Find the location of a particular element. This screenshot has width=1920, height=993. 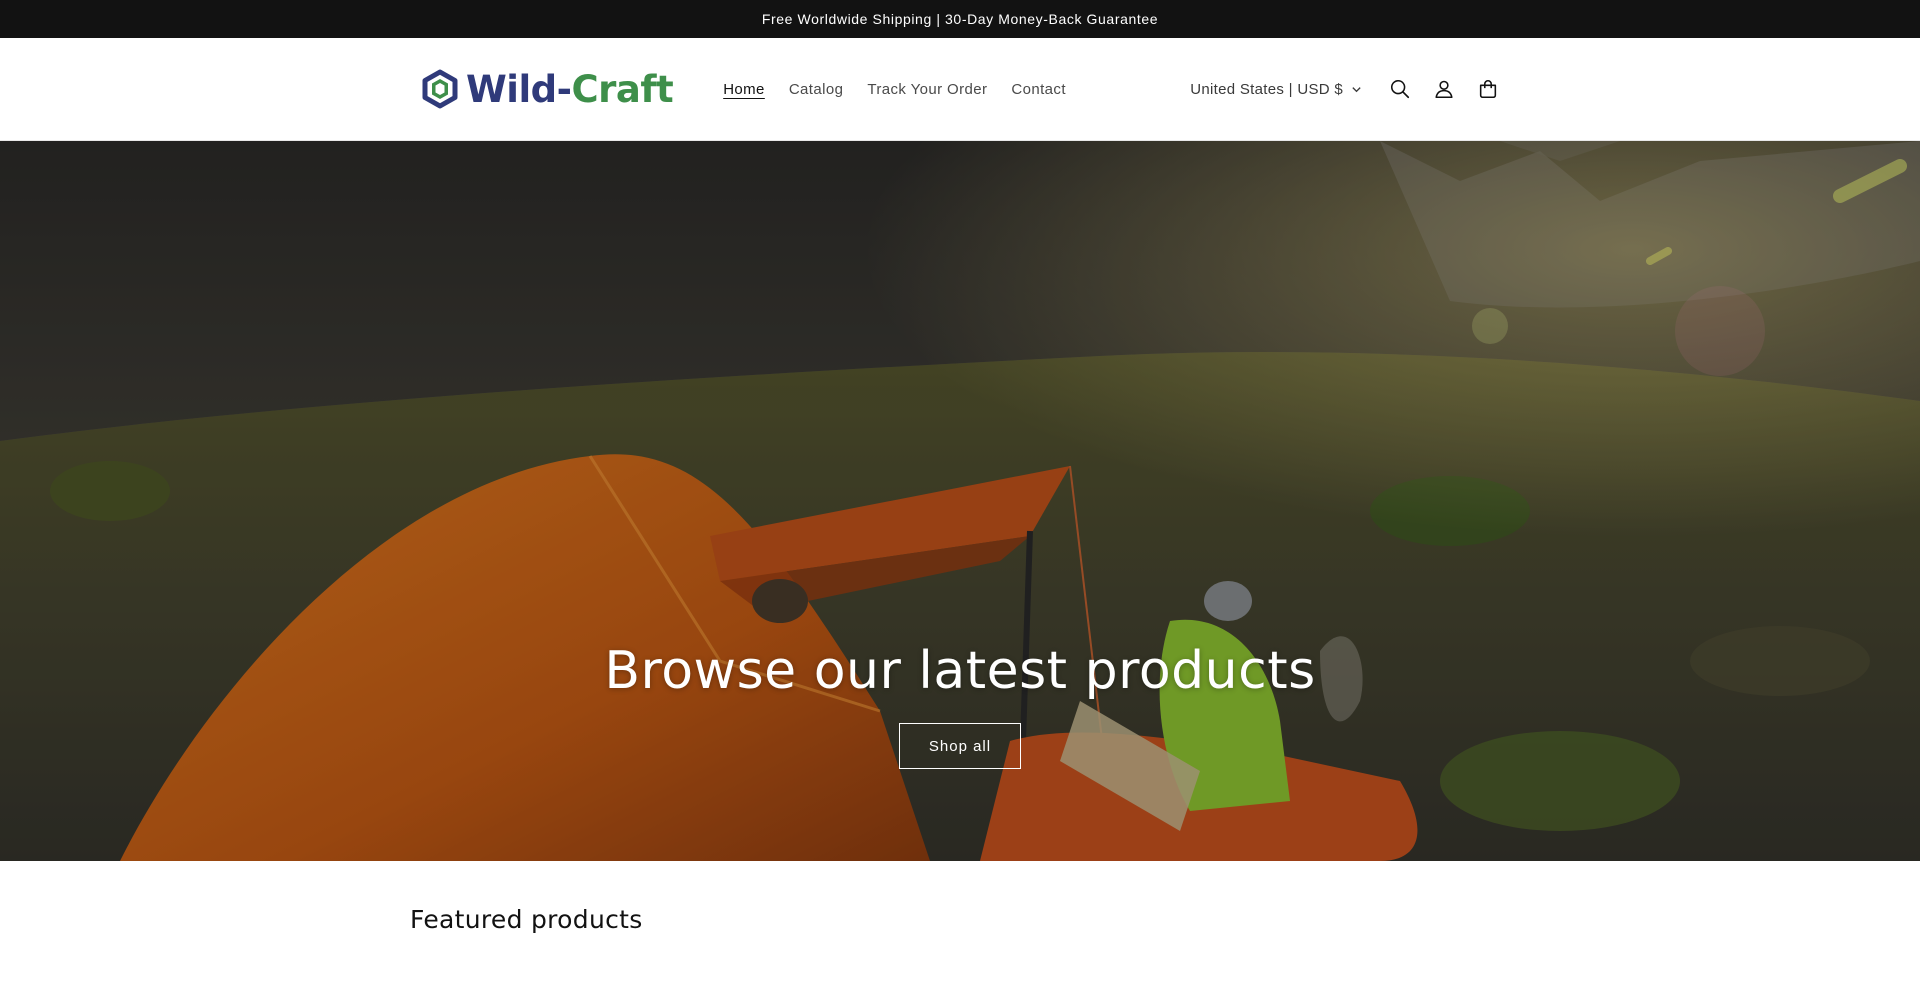

account-button is located at coordinates (1444, 89).